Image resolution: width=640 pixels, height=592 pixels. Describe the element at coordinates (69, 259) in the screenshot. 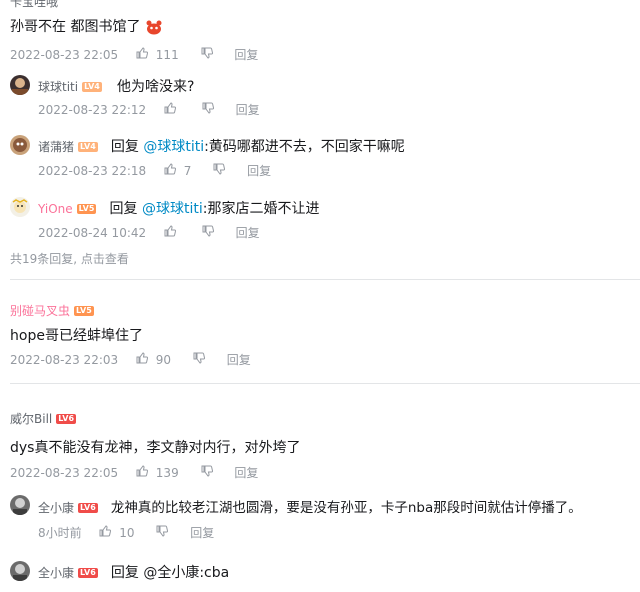

I see `view-more-replies: 共19条回复, 点击查看` at that location.